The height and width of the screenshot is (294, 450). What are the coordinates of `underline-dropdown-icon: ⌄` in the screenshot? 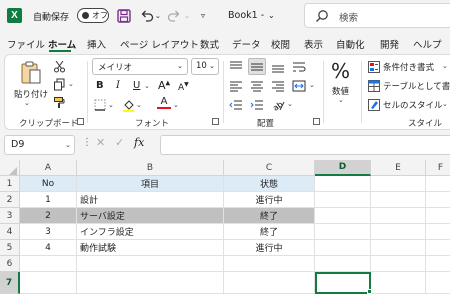 It's located at (147, 86).